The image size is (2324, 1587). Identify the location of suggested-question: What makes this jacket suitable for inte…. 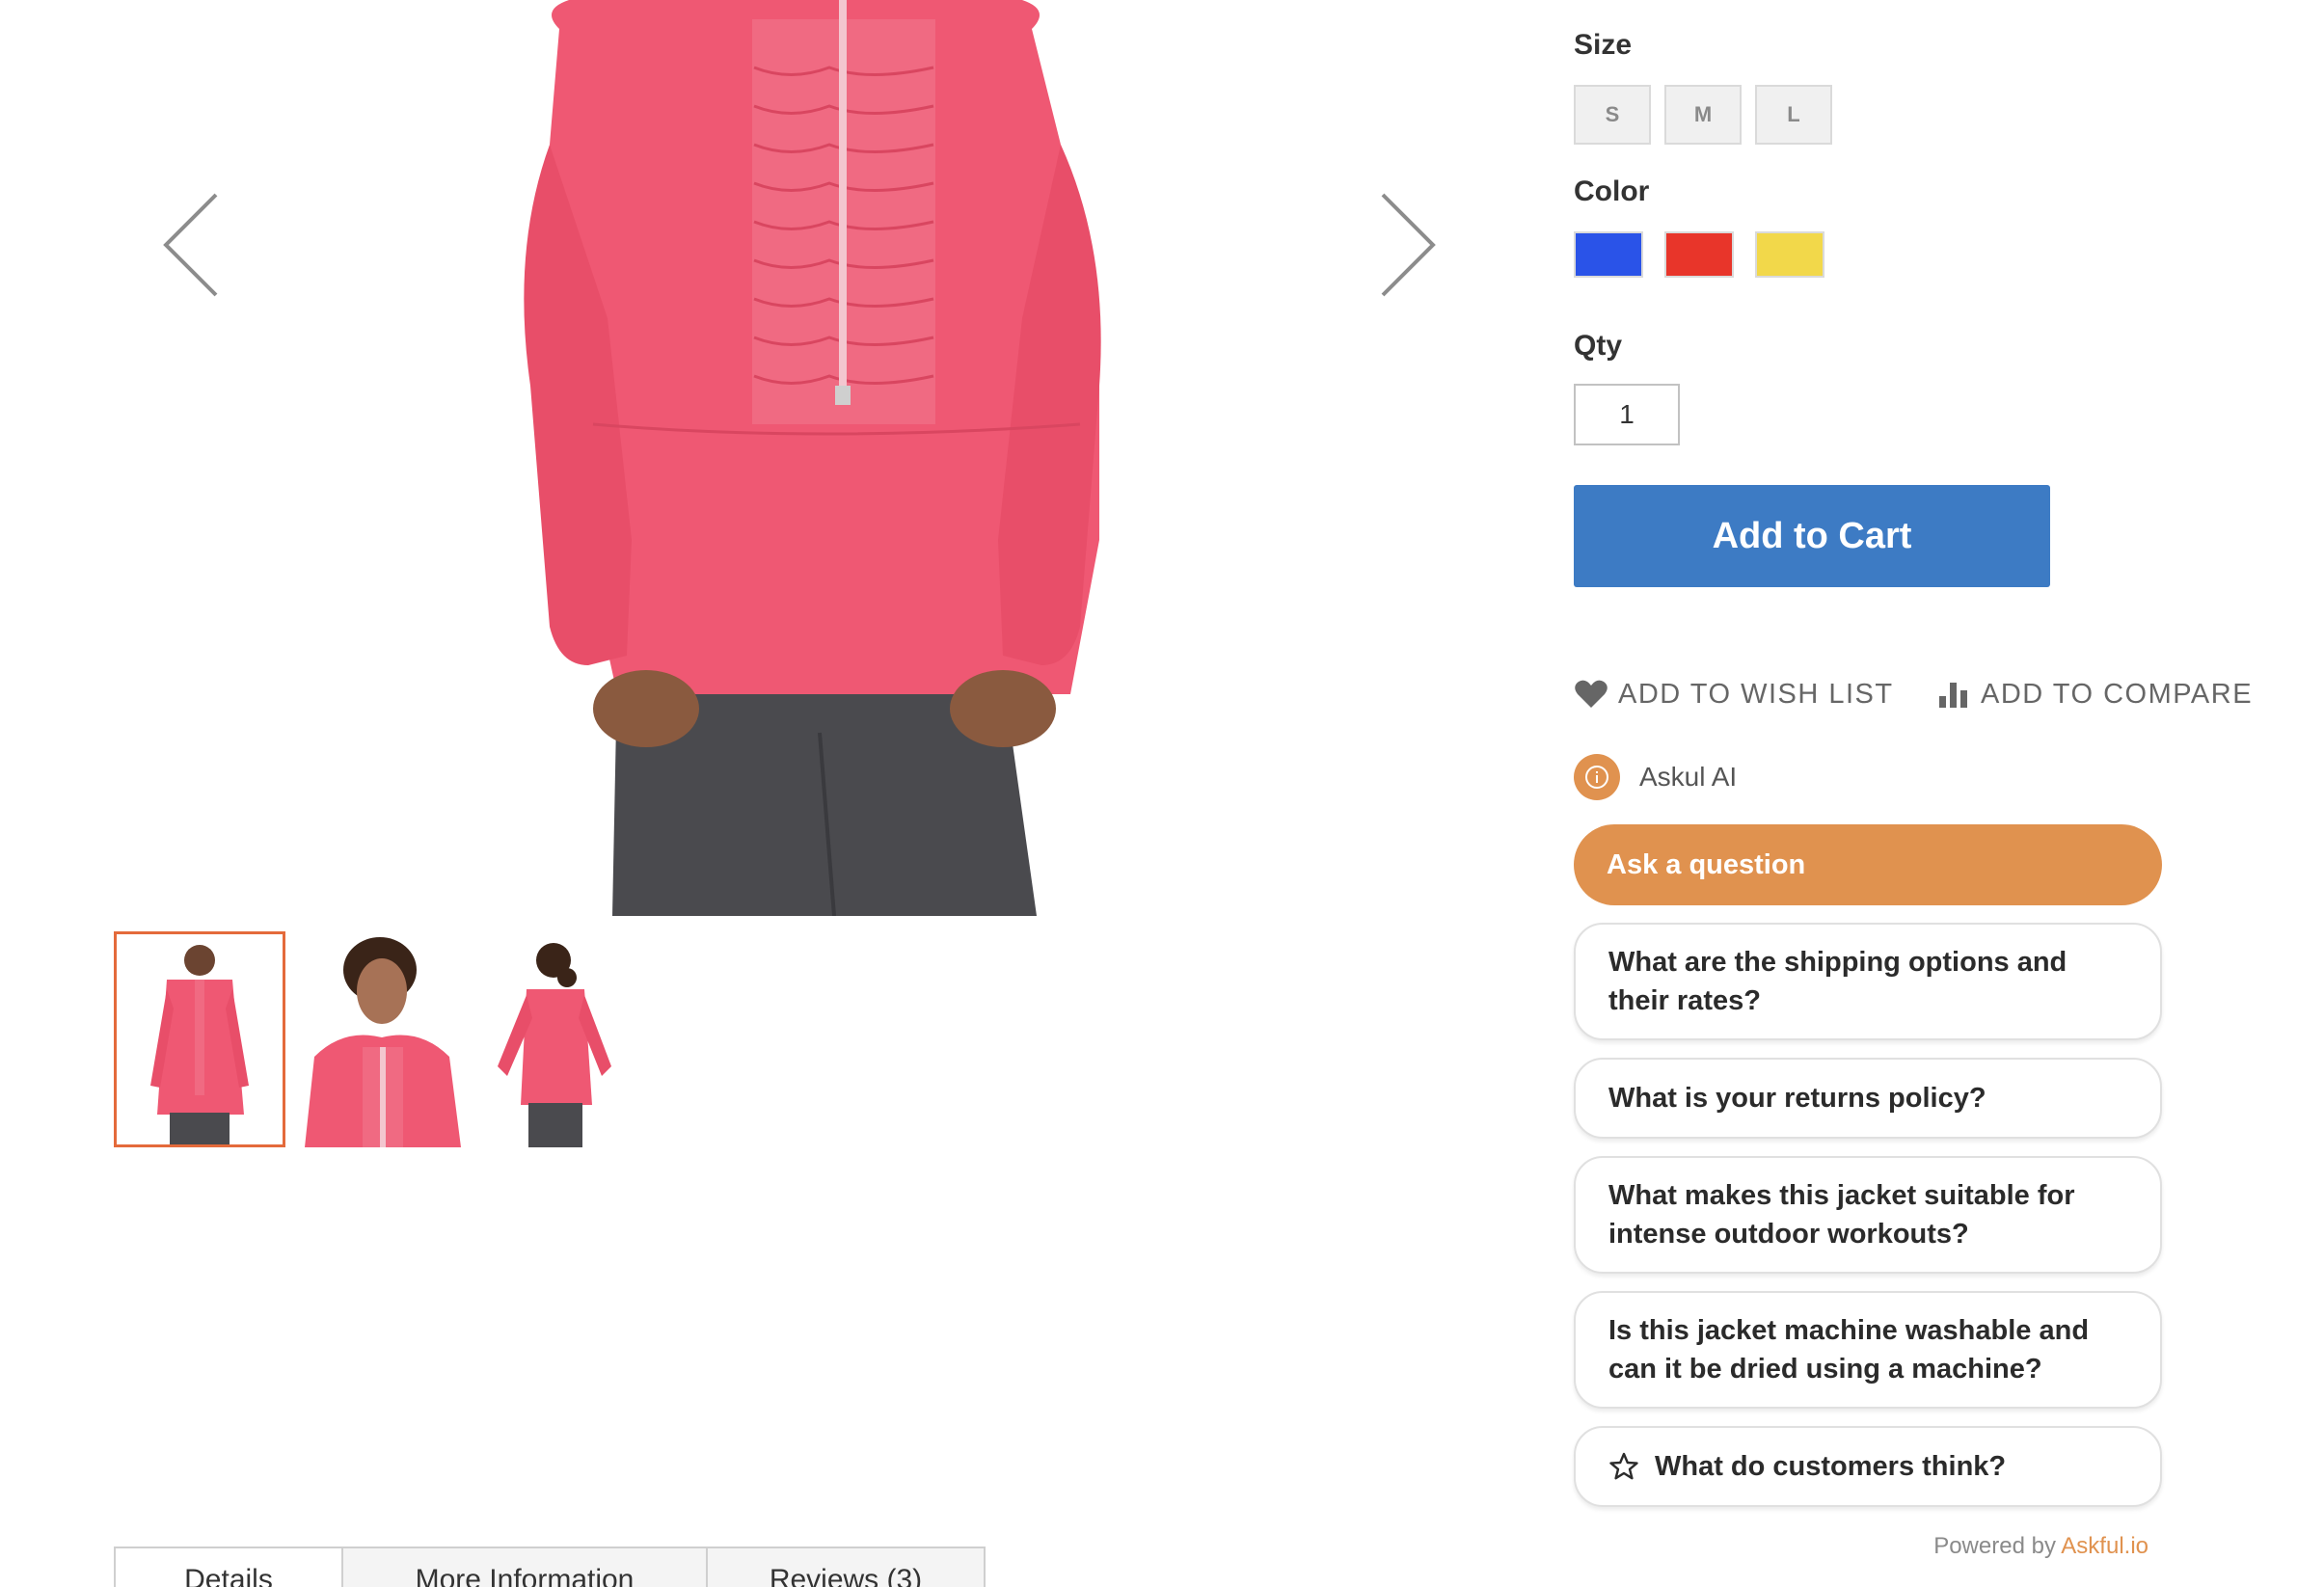
(1868, 1215).